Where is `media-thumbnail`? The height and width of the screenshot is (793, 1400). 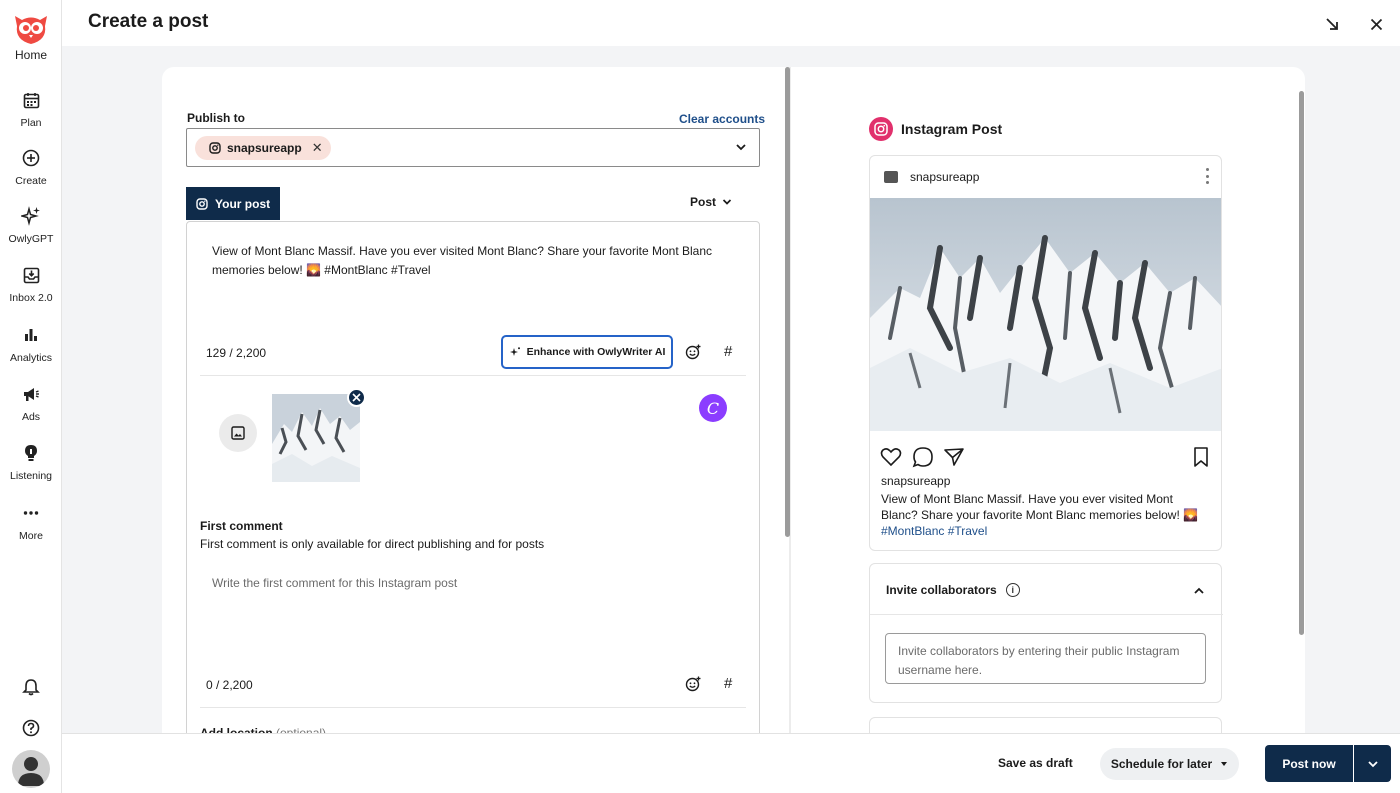
media-thumbnail is located at coordinates (316, 438).